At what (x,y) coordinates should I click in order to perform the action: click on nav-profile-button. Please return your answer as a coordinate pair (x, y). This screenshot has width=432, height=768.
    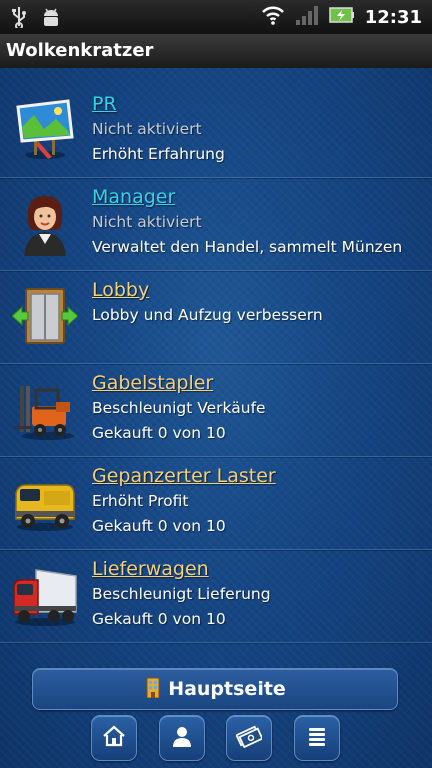
    Looking at the image, I should click on (182, 738).